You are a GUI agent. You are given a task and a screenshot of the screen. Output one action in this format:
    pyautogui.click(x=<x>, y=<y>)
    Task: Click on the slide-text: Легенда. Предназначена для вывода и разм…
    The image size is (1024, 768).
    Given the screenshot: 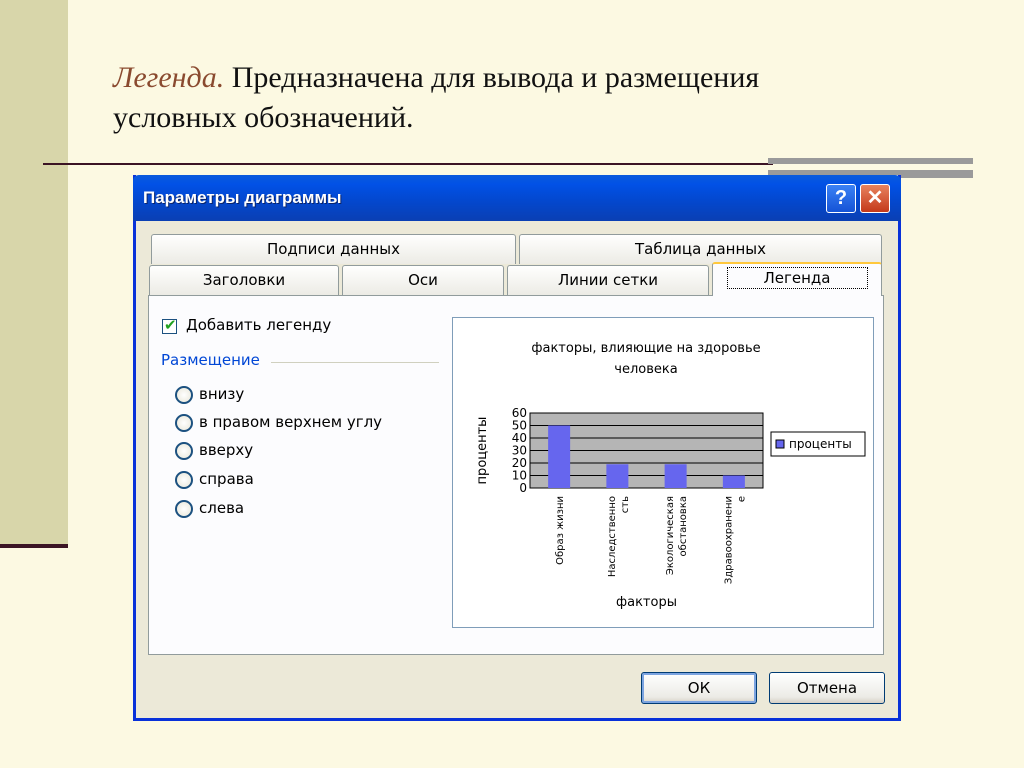 What is the action you would take?
    pyautogui.click(x=523, y=98)
    